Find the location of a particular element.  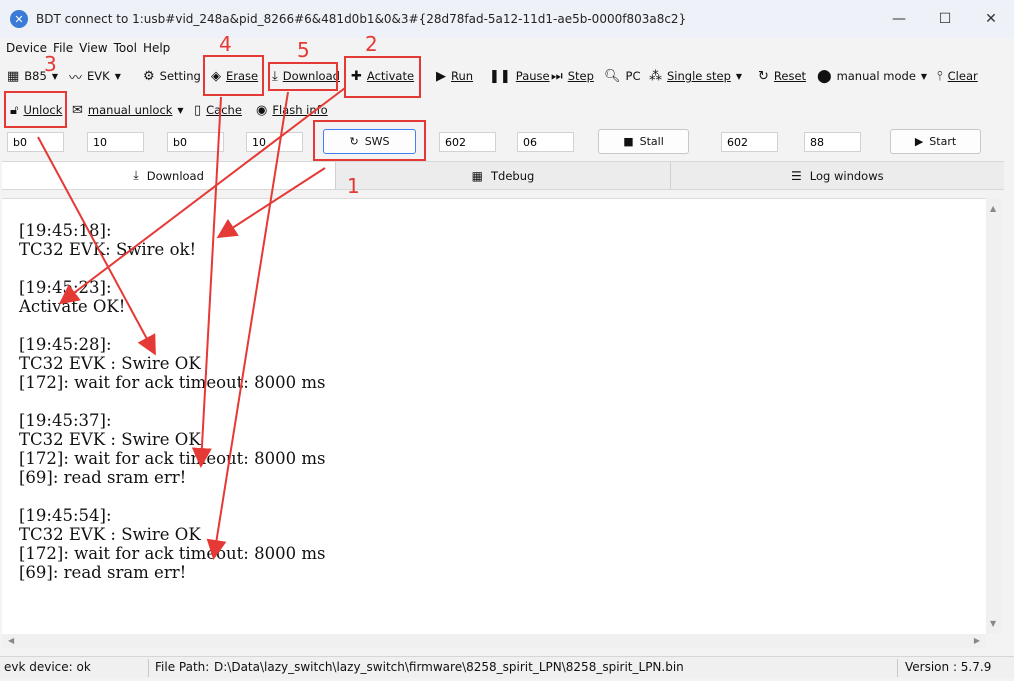

file-icon: ▯ is located at coordinates (198, 110).